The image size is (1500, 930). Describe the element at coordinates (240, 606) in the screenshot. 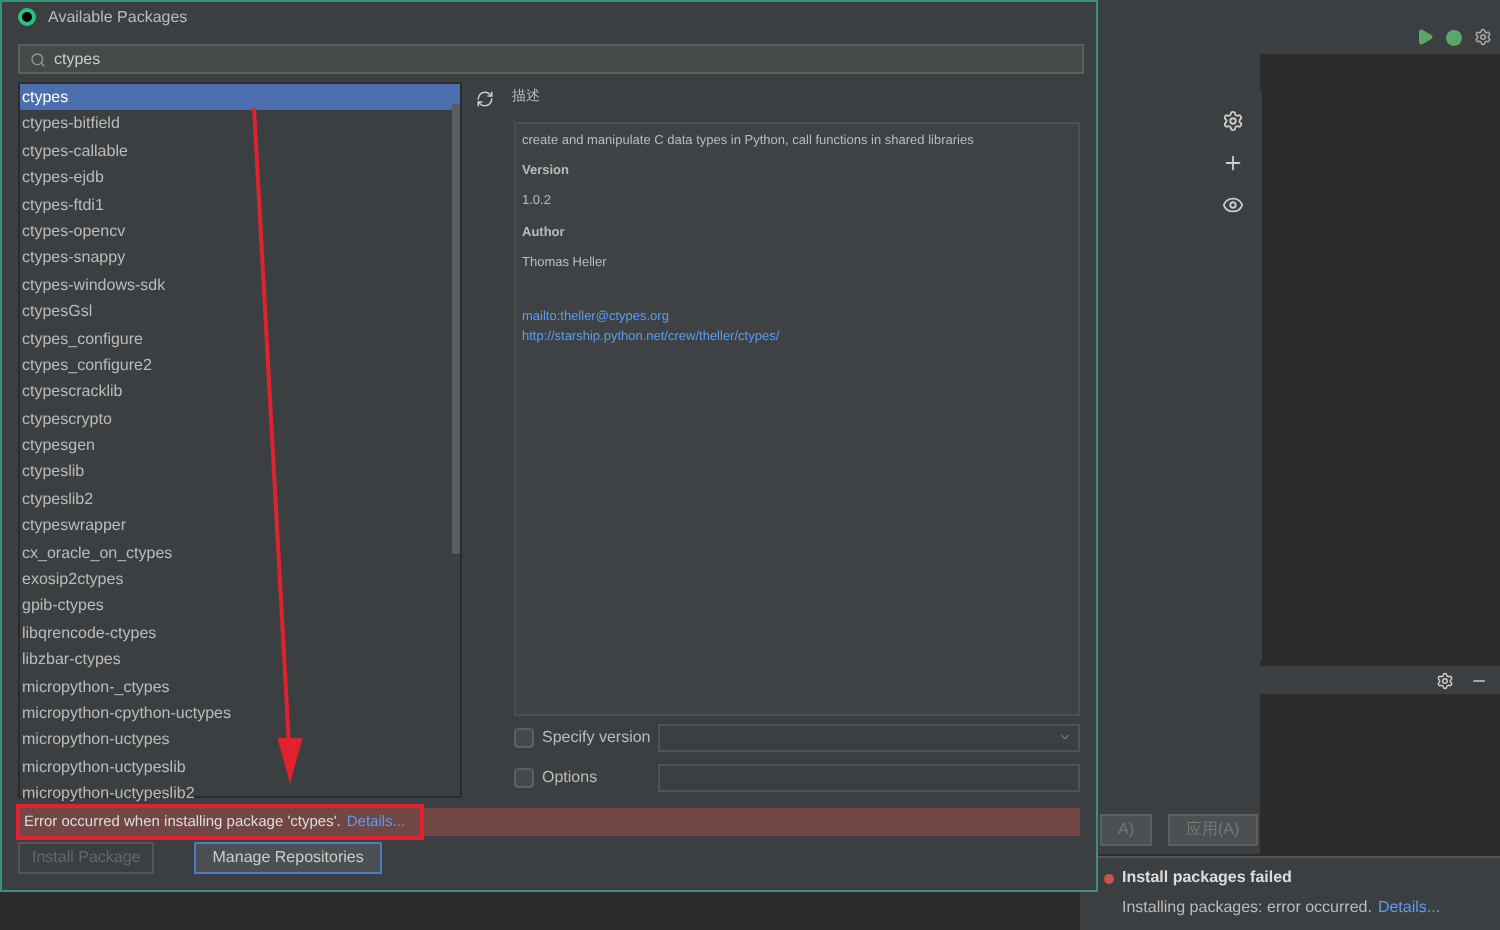

I see `package-item: gpib-ctypes` at that location.